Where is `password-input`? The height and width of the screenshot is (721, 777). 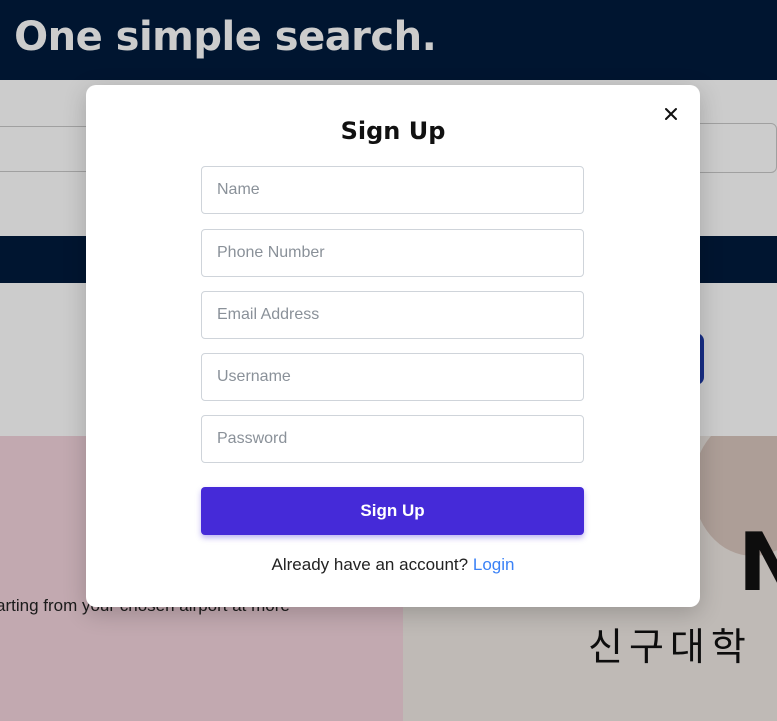
password-input is located at coordinates (392, 439).